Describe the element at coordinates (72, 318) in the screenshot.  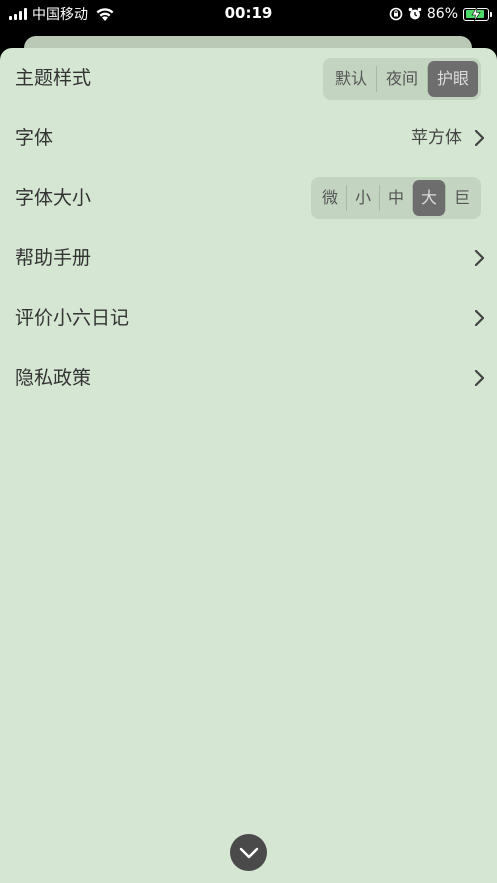
I see `rate-label: 评价小六日记` at that location.